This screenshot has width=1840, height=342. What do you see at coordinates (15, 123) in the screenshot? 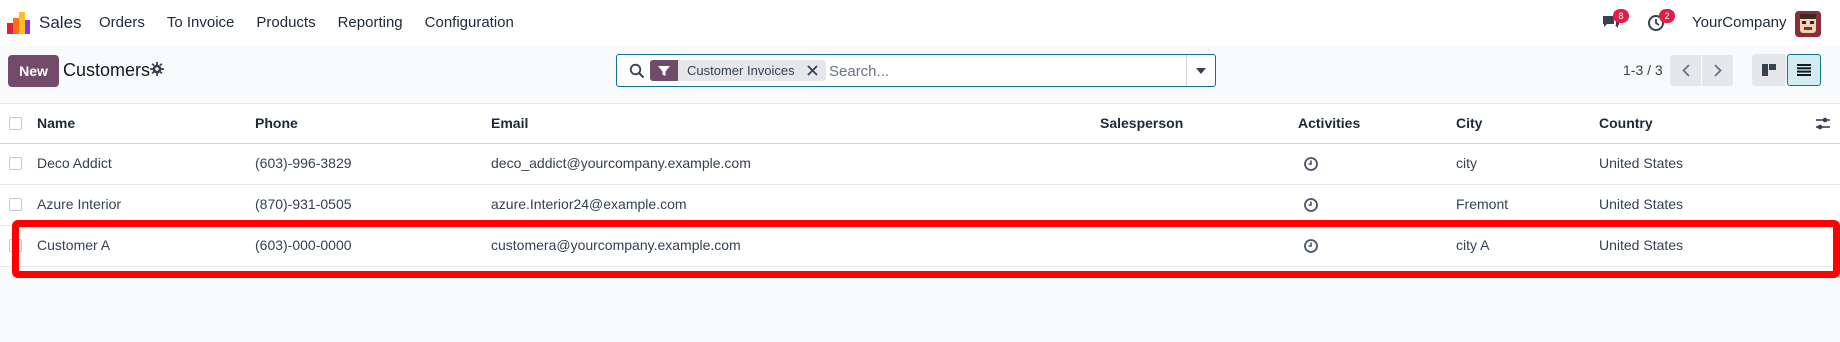
I see `select-all-checkbox` at bounding box center [15, 123].